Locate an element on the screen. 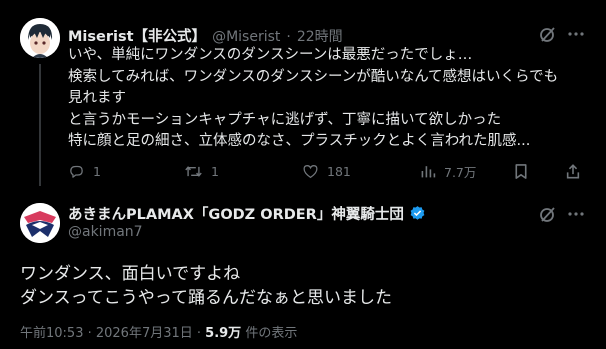 The image size is (606, 349). share-icon is located at coordinates (573, 171).